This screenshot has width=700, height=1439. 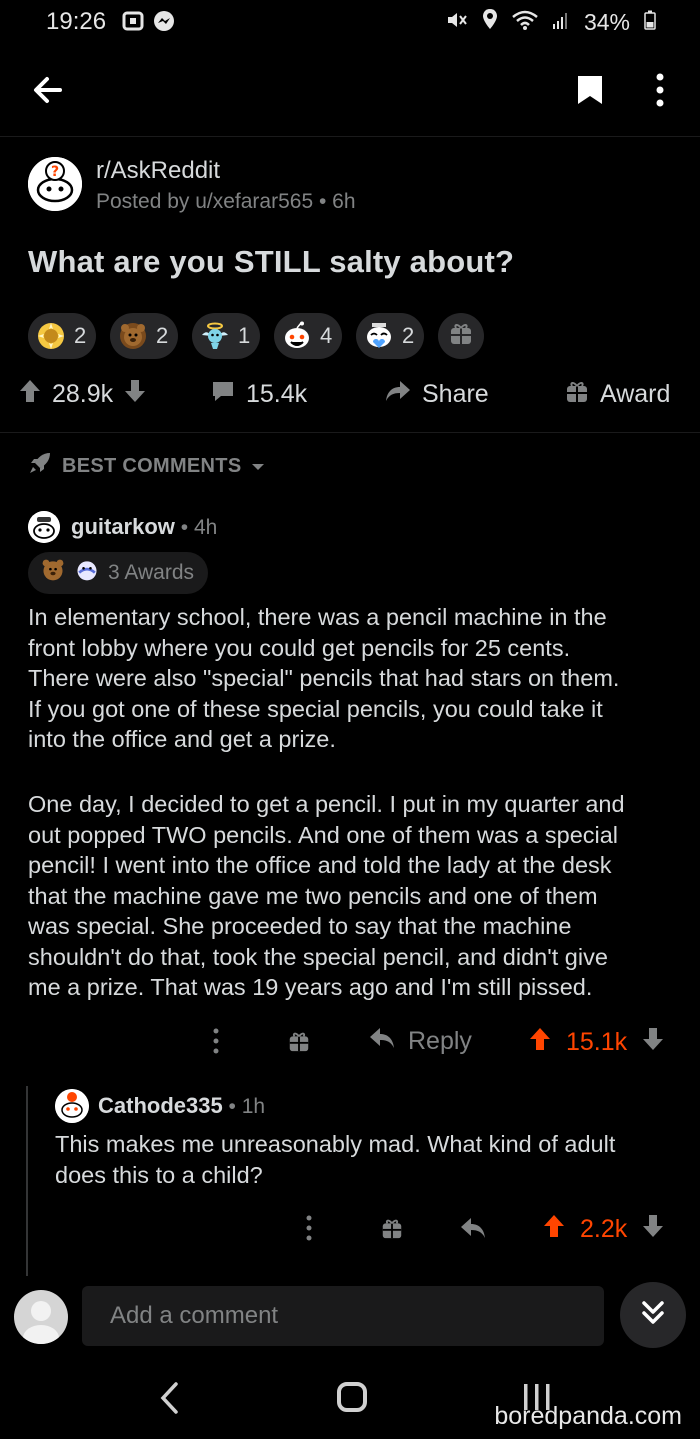 I want to click on award-button: Award, so click(x=617, y=394).